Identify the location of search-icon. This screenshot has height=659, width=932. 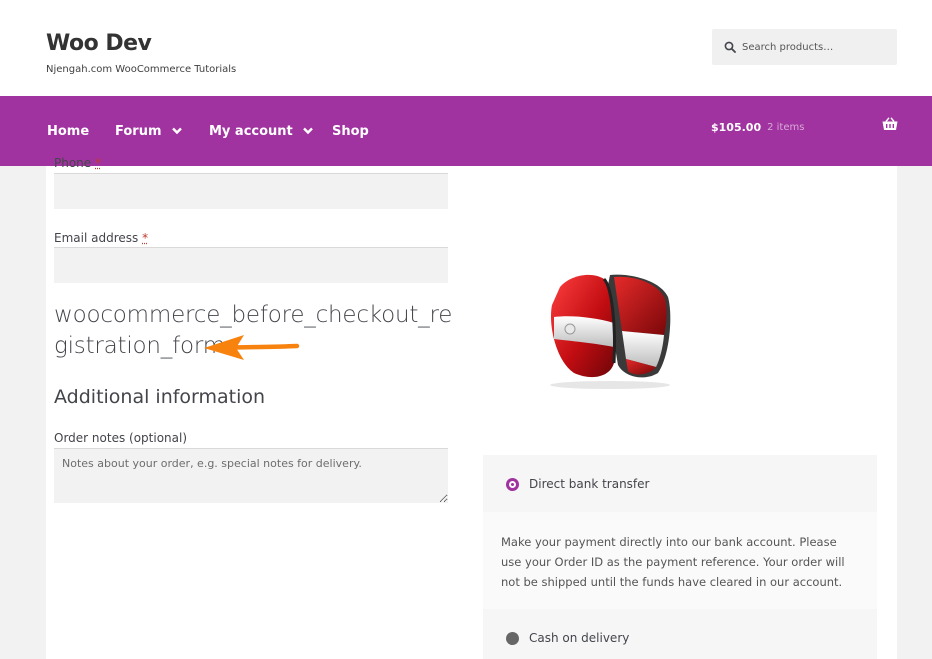
(730, 47).